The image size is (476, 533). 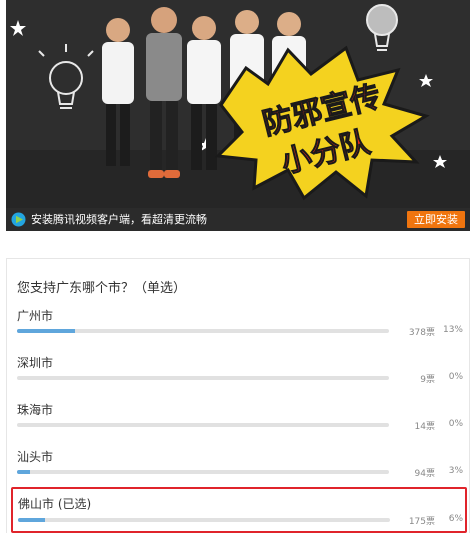 I want to click on vote-count: 14票, so click(x=424, y=427).